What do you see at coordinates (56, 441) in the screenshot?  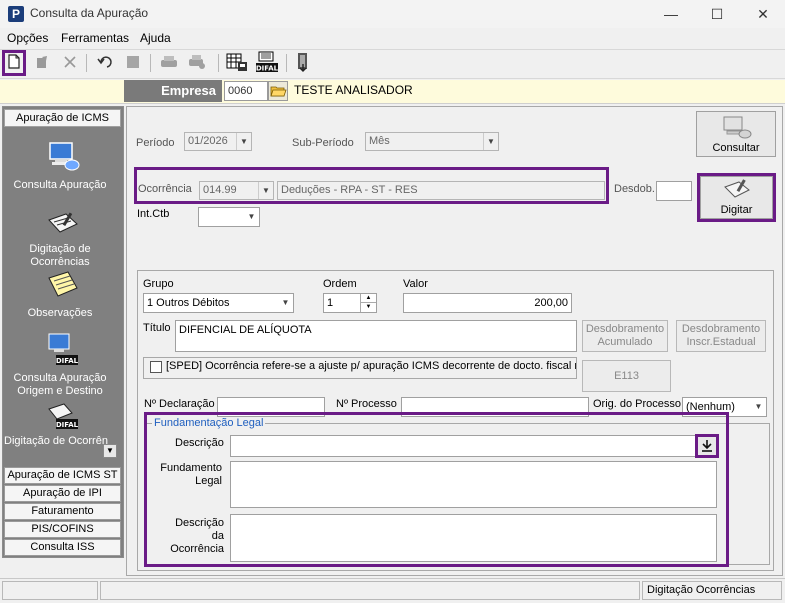 I see `nav-item-digitacao-origem: Digitação de Ocorrências Orig. De` at bounding box center [56, 441].